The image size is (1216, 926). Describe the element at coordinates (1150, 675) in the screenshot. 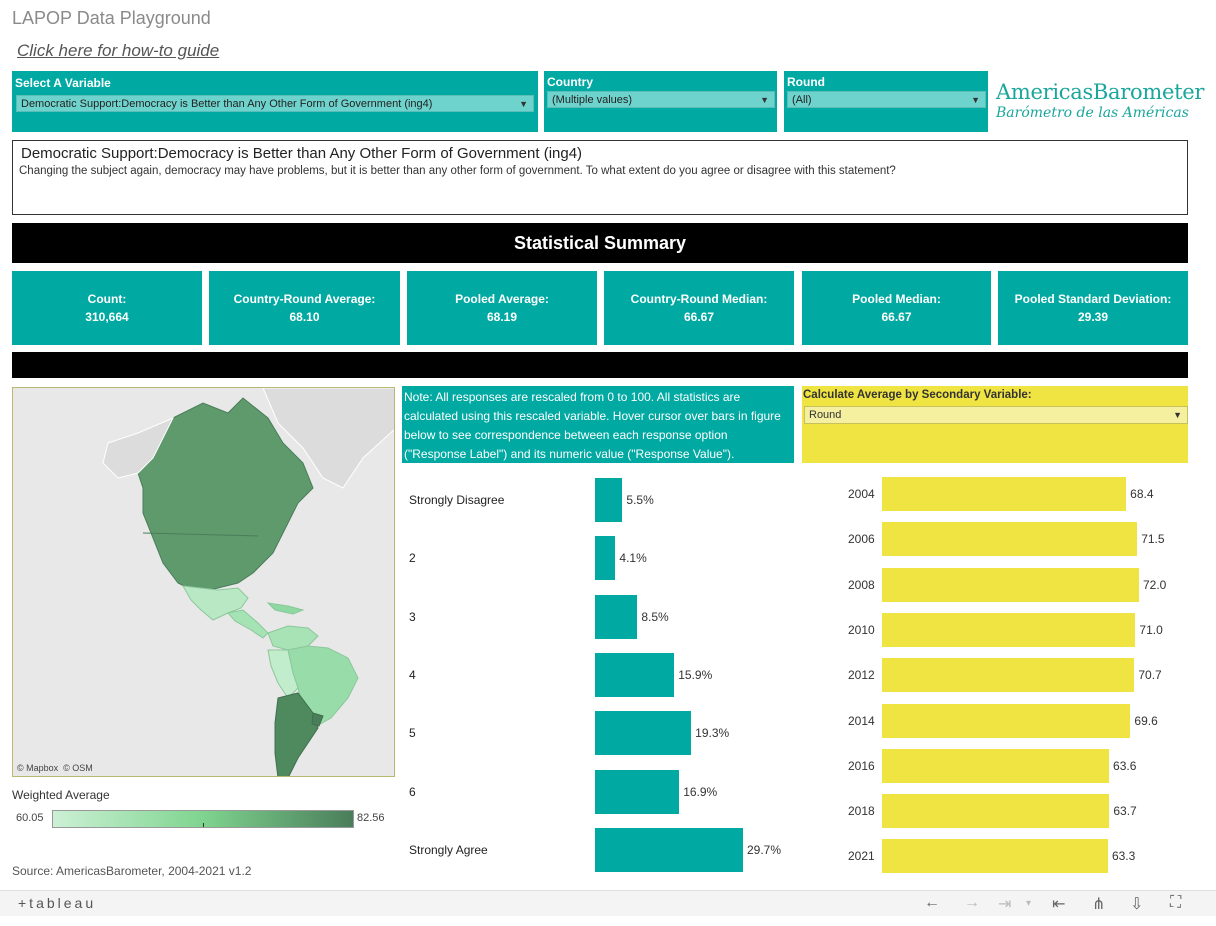

I see `round-value-label: 70.7` at that location.